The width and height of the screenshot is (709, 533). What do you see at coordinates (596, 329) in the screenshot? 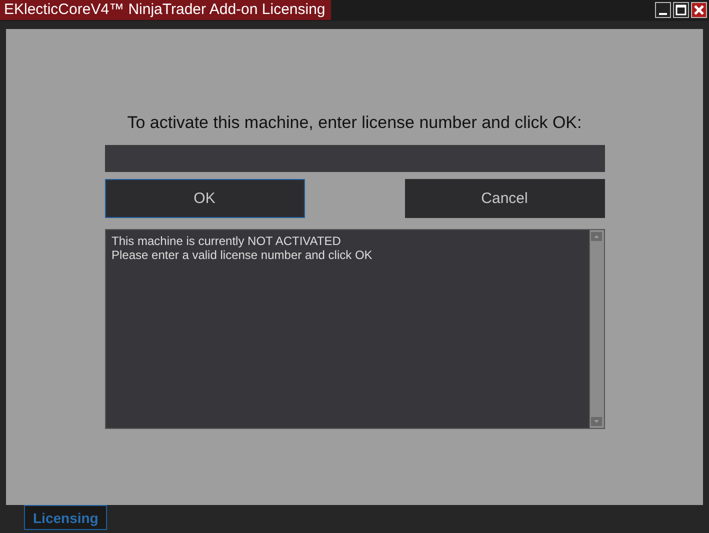
I see `scrollbar` at bounding box center [596, 329].